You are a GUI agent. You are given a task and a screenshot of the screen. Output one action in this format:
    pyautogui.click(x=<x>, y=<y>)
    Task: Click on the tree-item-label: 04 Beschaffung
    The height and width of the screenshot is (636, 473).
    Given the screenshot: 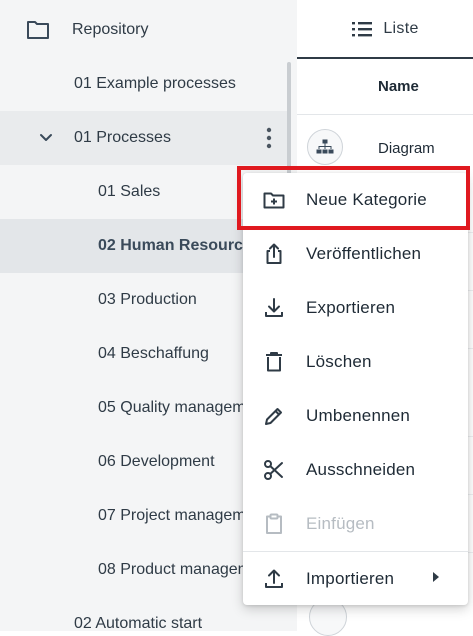 What is the action you would take?
    pyautogui.click(x=153, y=353)
    